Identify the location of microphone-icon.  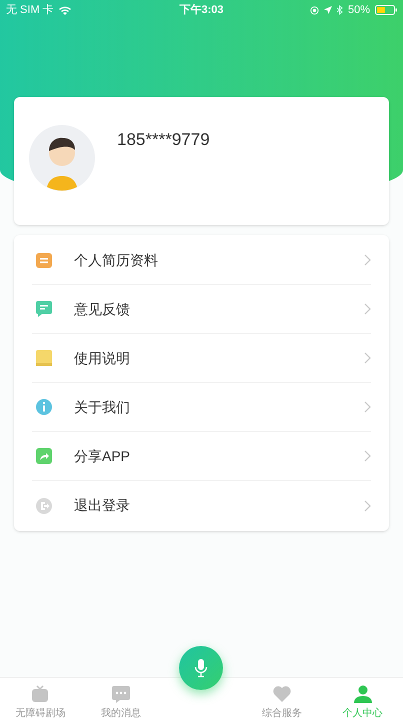
(201, 668).